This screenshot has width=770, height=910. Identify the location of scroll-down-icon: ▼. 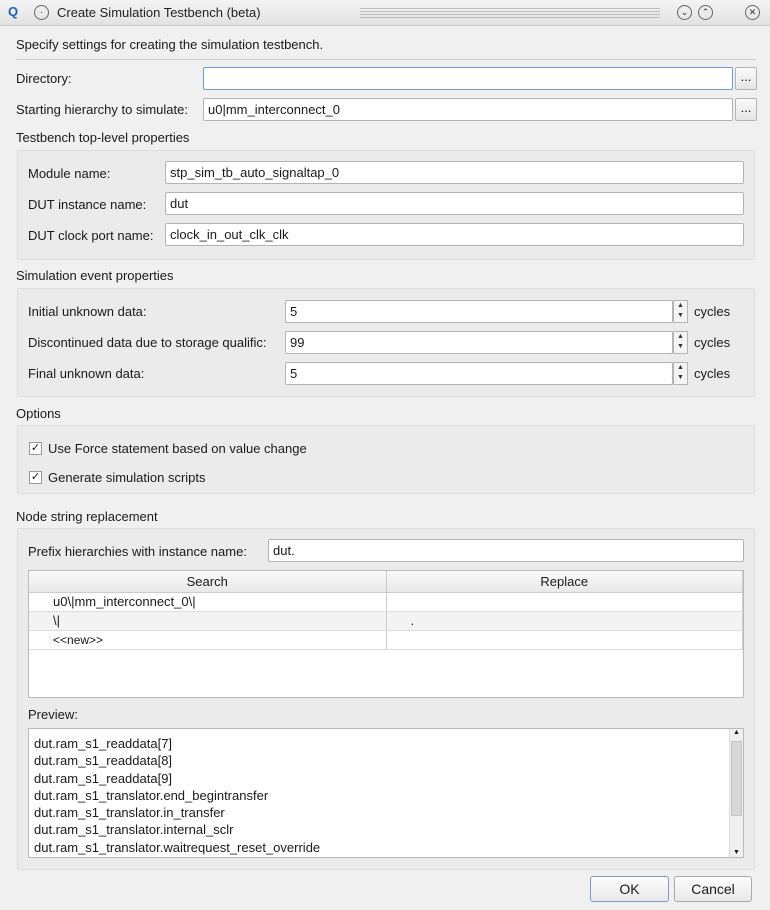
(736, 852).